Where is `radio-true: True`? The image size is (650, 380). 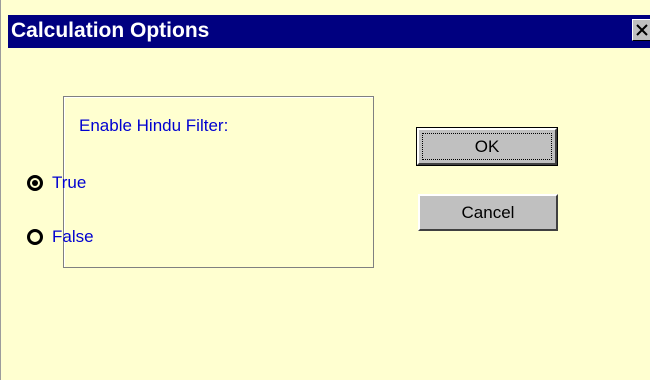 radio-true: True is located at coordinates (56, 183).